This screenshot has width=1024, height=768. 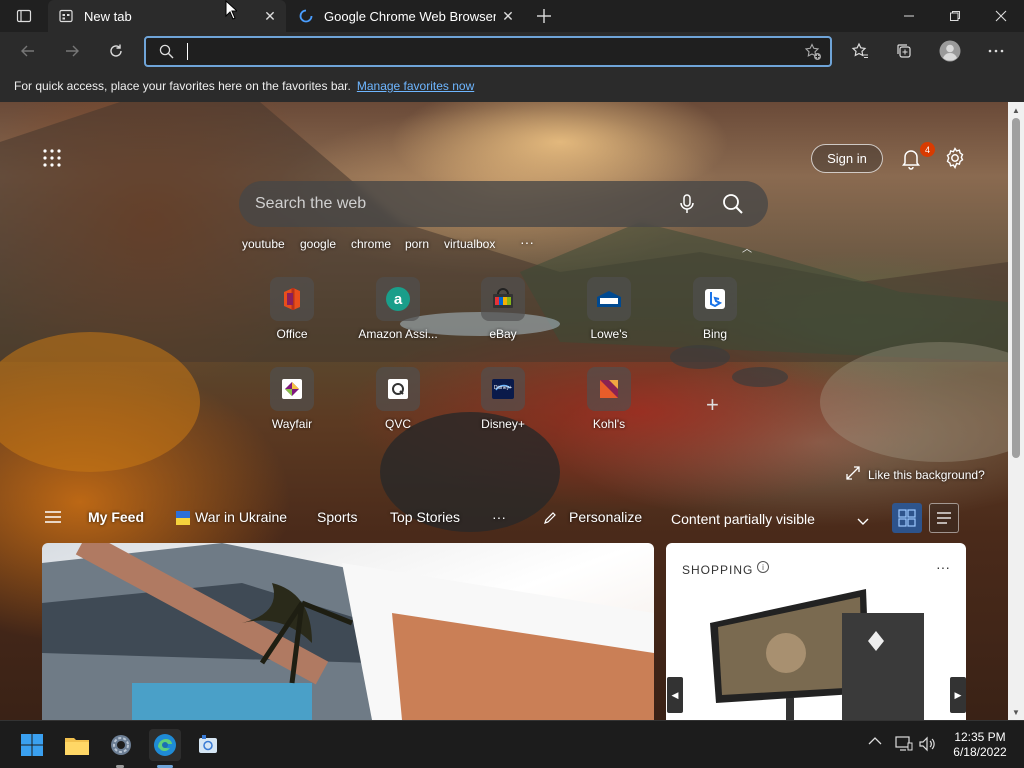 I want to click on ebay-icon, so click(x=503, y=299).